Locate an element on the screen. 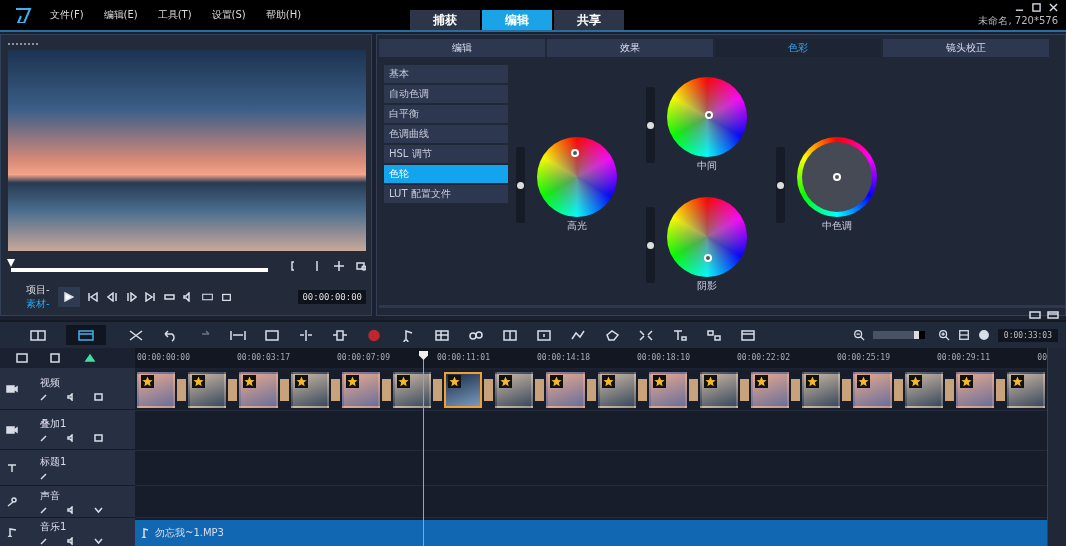 Image resolution: width=1066 pixels, height=546 pixels. menu-item: 设置(S) is located at coordinates (228, 15).